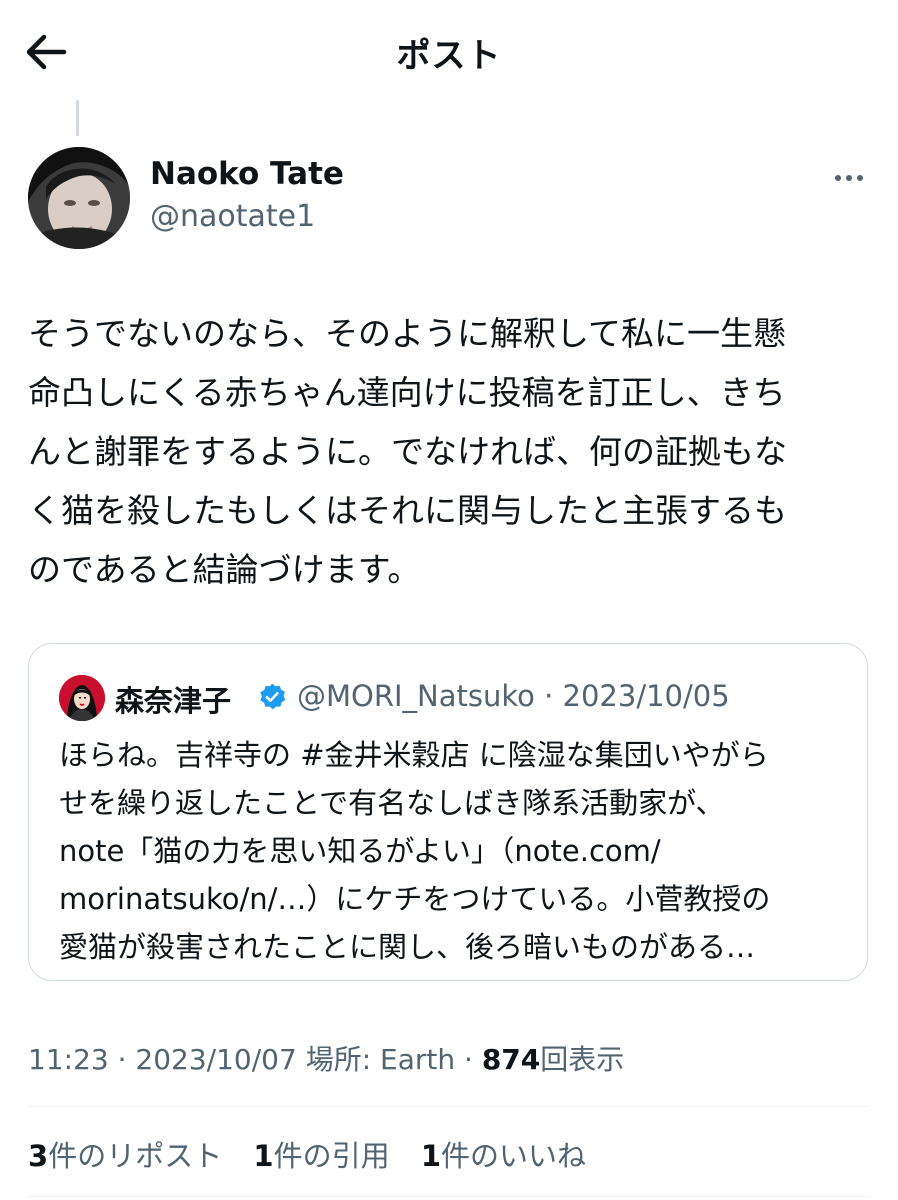  I want to click on tweet-line: んと謝罪をするように。でなければ、何の証拠もな, so click(407, 451).